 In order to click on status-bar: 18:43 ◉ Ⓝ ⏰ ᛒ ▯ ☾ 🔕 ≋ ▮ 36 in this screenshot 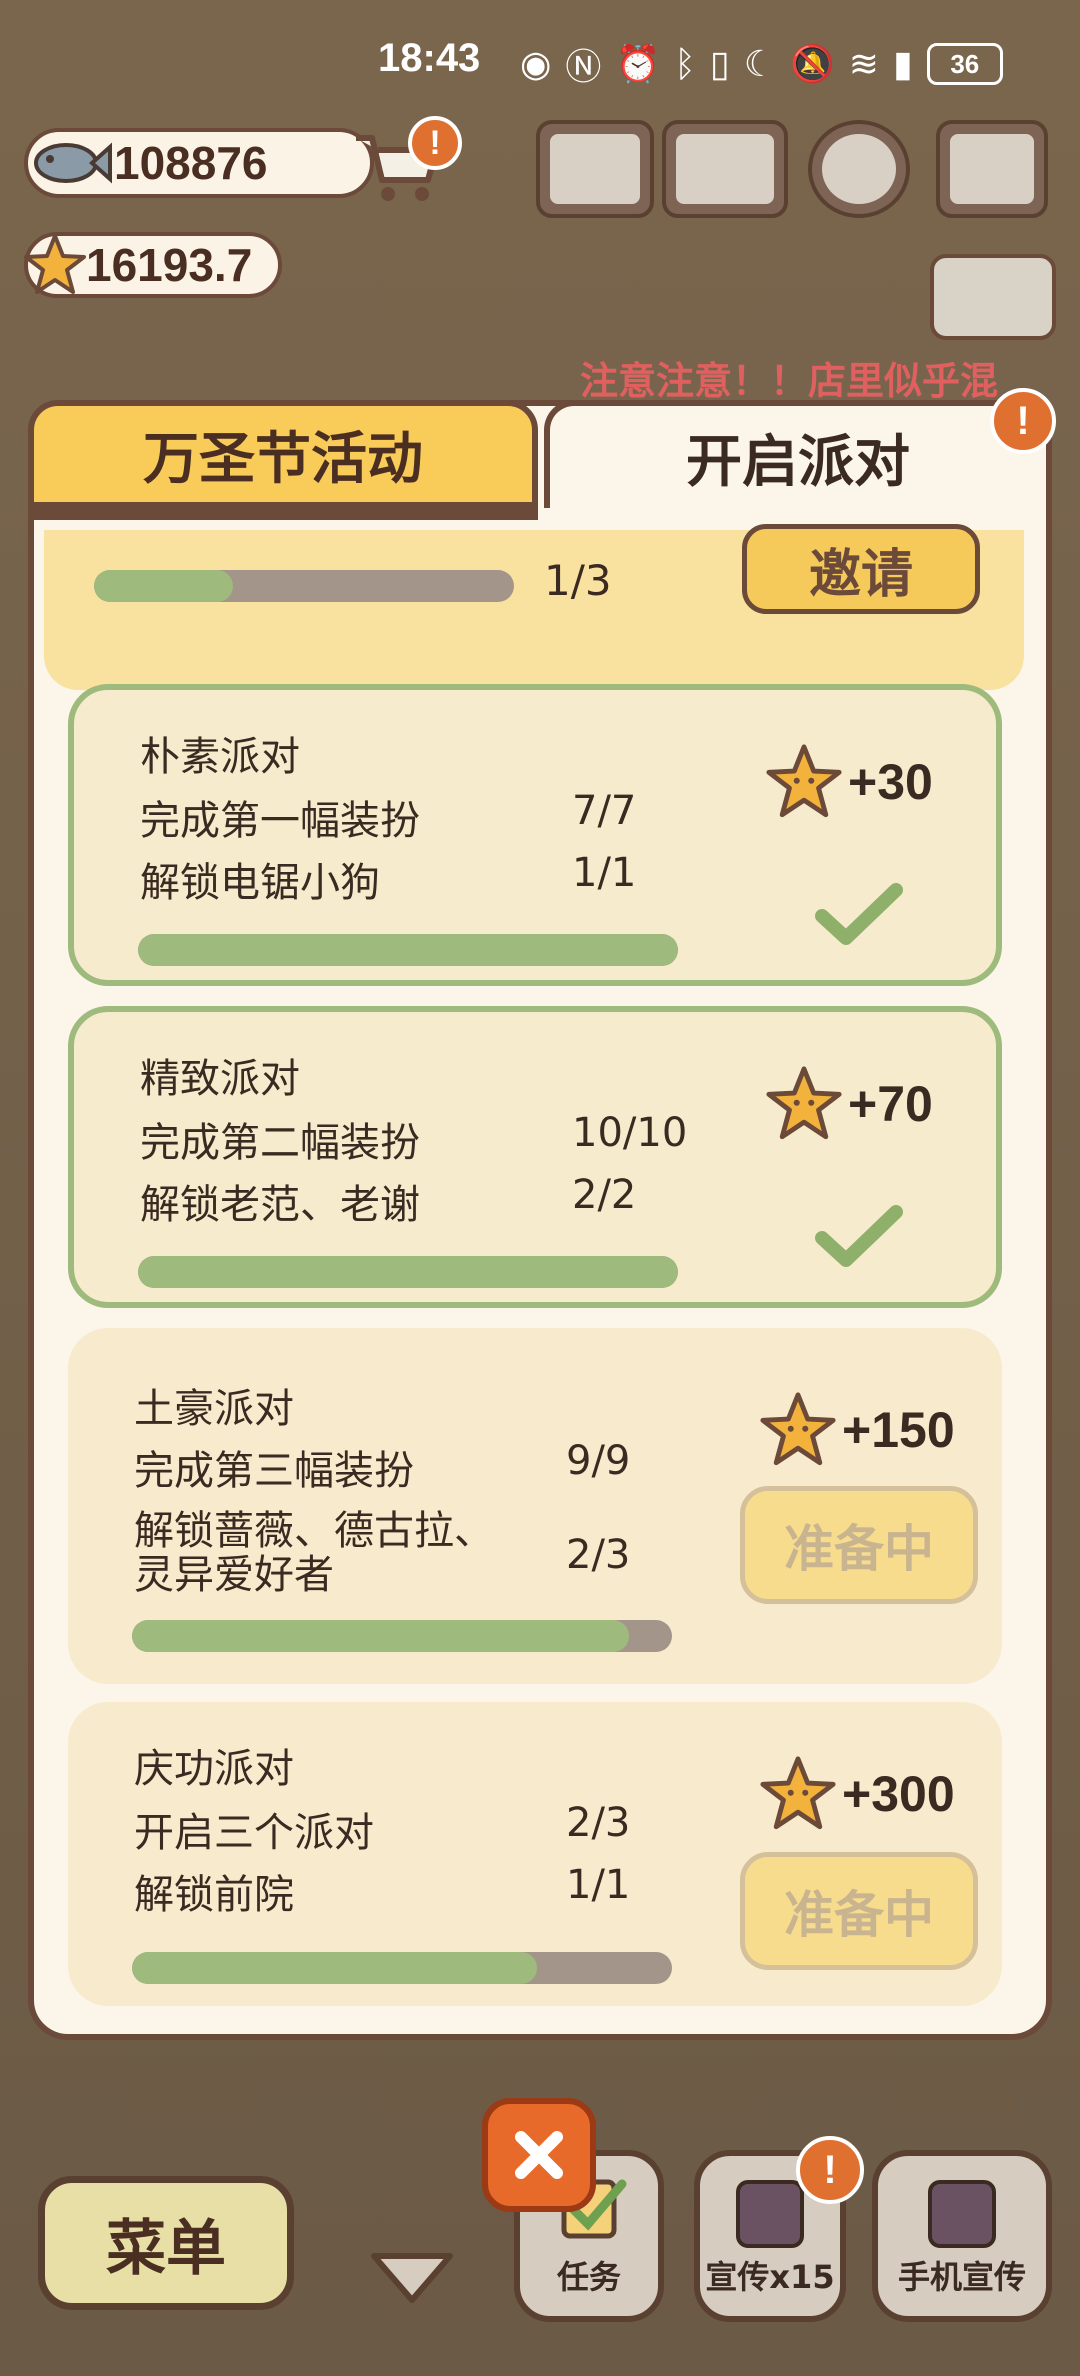, I will do `click(540, 60)`.